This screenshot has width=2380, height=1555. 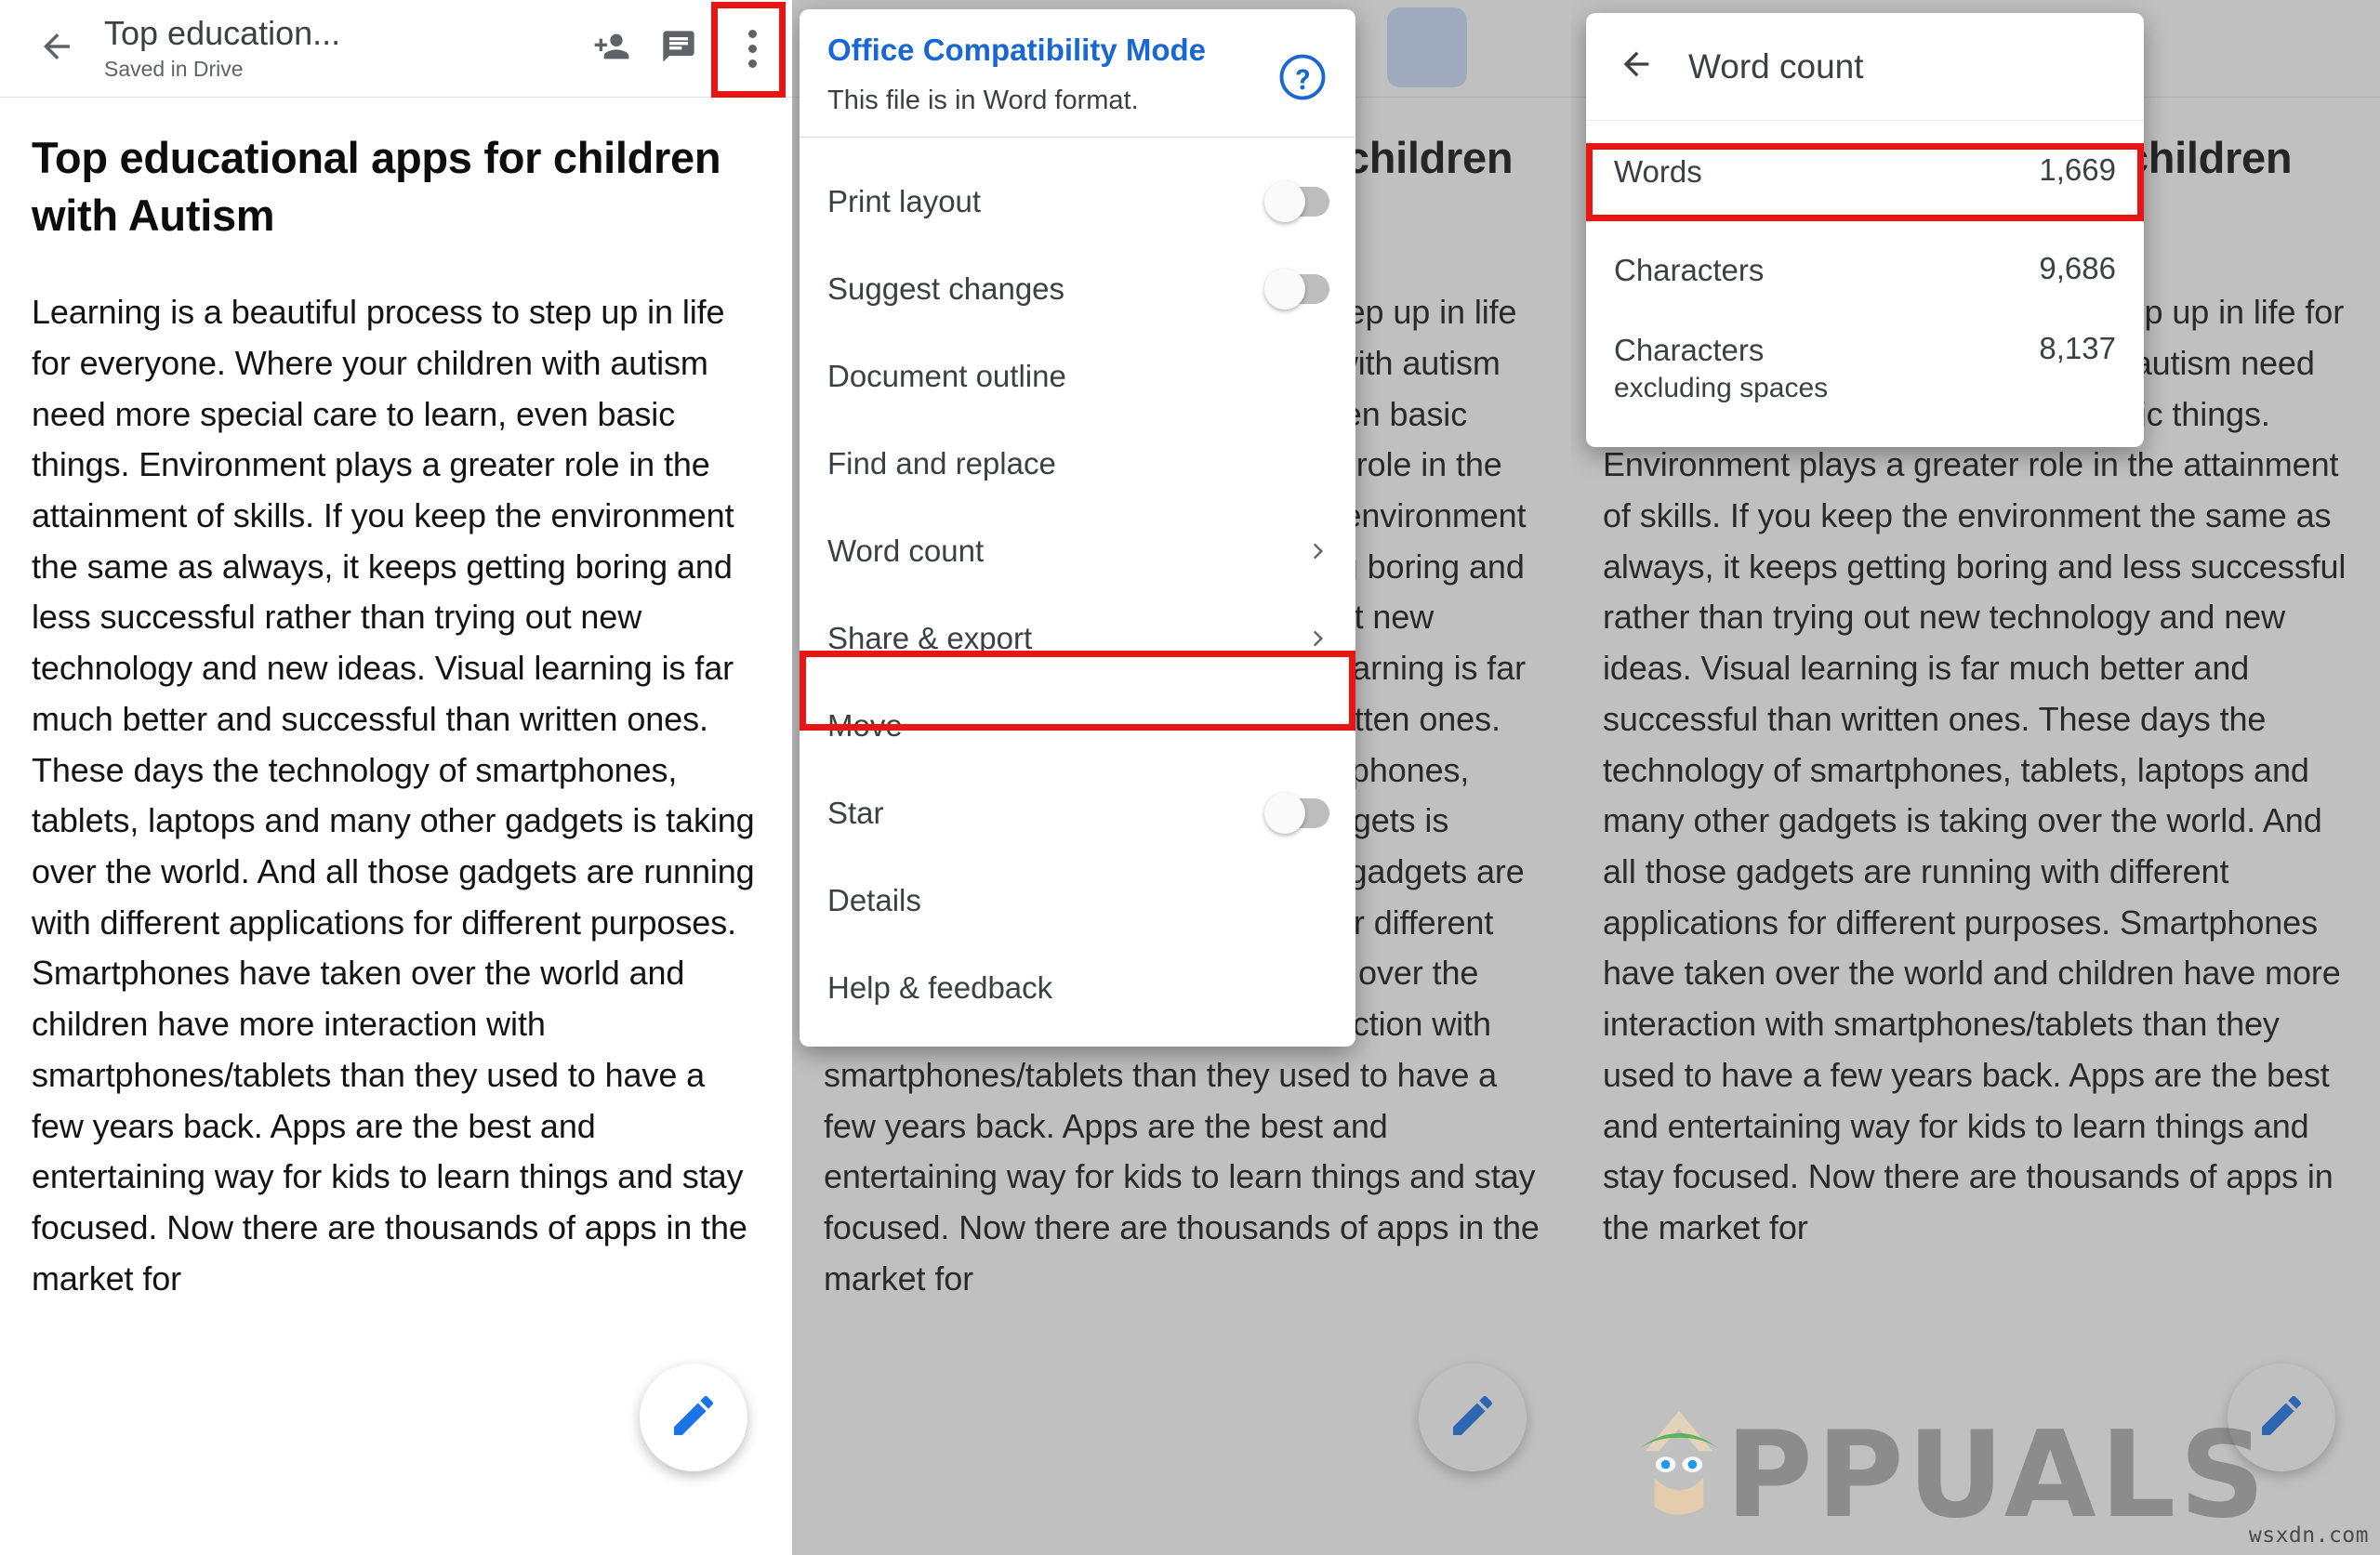 What do you see at coordinates (2077, 348) in the screenshot?
I see `row-value: 8,137` at bounding box center [2077, 348].